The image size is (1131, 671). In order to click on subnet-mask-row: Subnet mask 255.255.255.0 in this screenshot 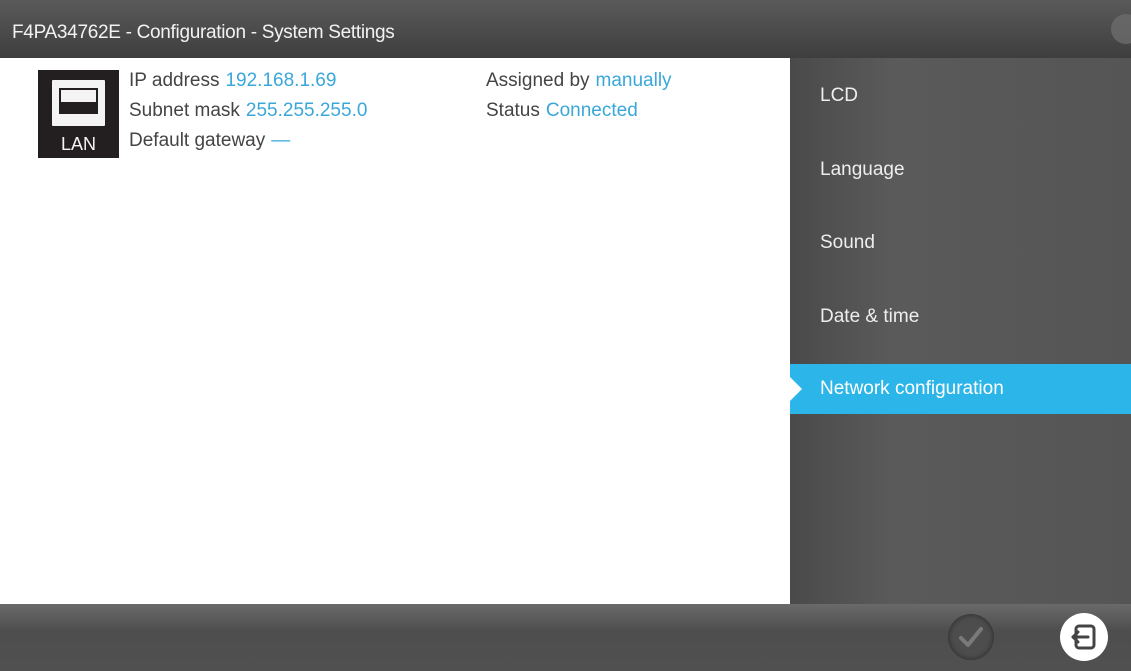, I will do `click(248, 111)`.